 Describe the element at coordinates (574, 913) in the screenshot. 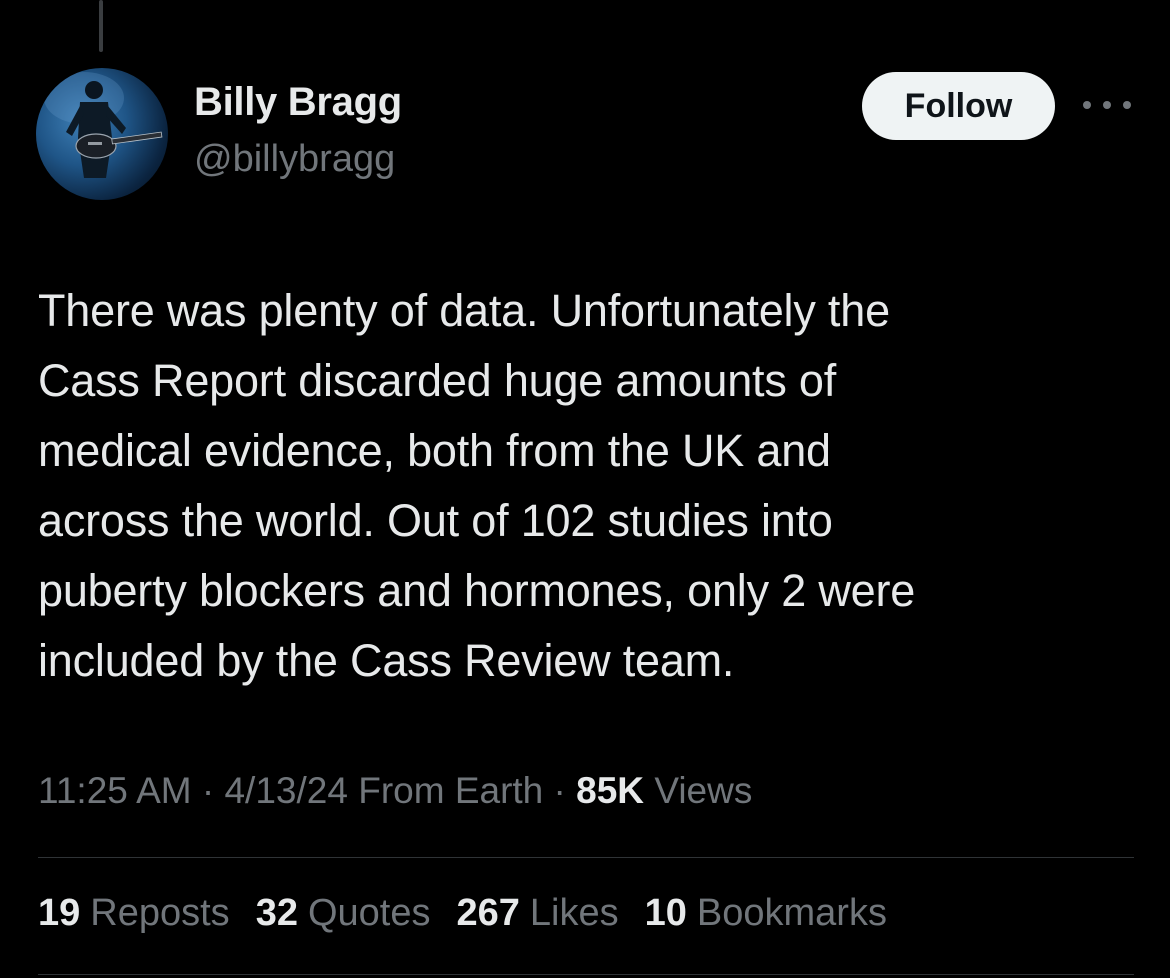

I see `likes-label: Likes` at that location.